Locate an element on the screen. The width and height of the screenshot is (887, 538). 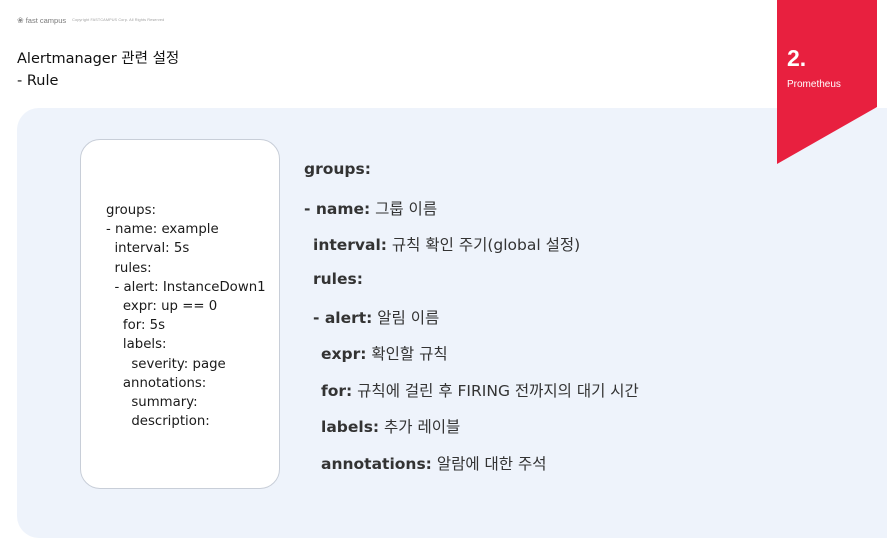
code-line: summary: is located at coordinates (152, 403).